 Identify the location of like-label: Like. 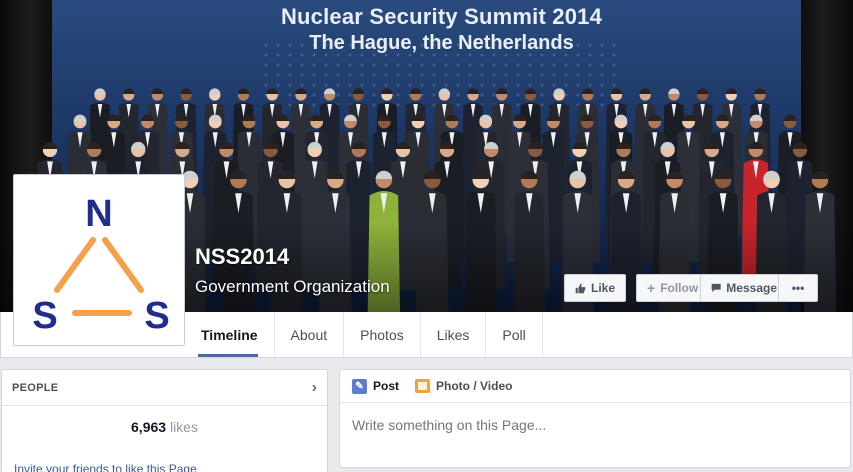
(602, 288).